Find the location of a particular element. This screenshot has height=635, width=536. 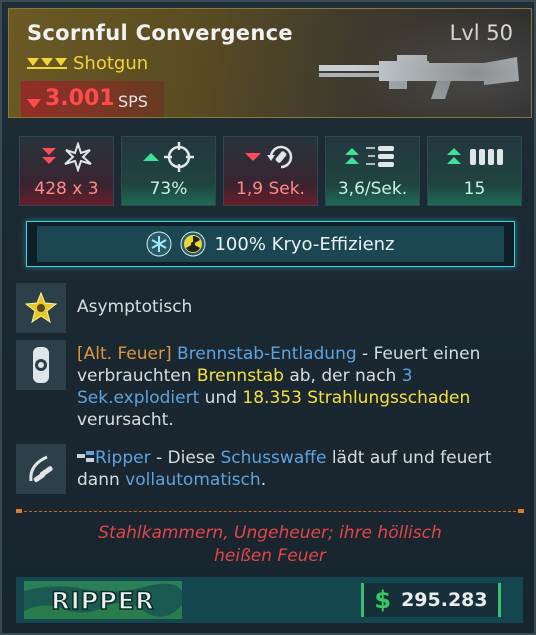

stats-row: 428 x 3 73% 1,9 Sek. 3,6/Sek. 15 is located at coordinates (270, 171).